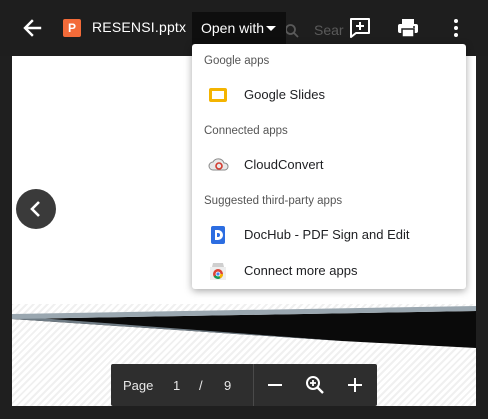 This screenshot has height=419, width=488. Describe the element at coordinates (72, 28) in the screenshot. I see `powerpoint-file-icon: P` at that location.